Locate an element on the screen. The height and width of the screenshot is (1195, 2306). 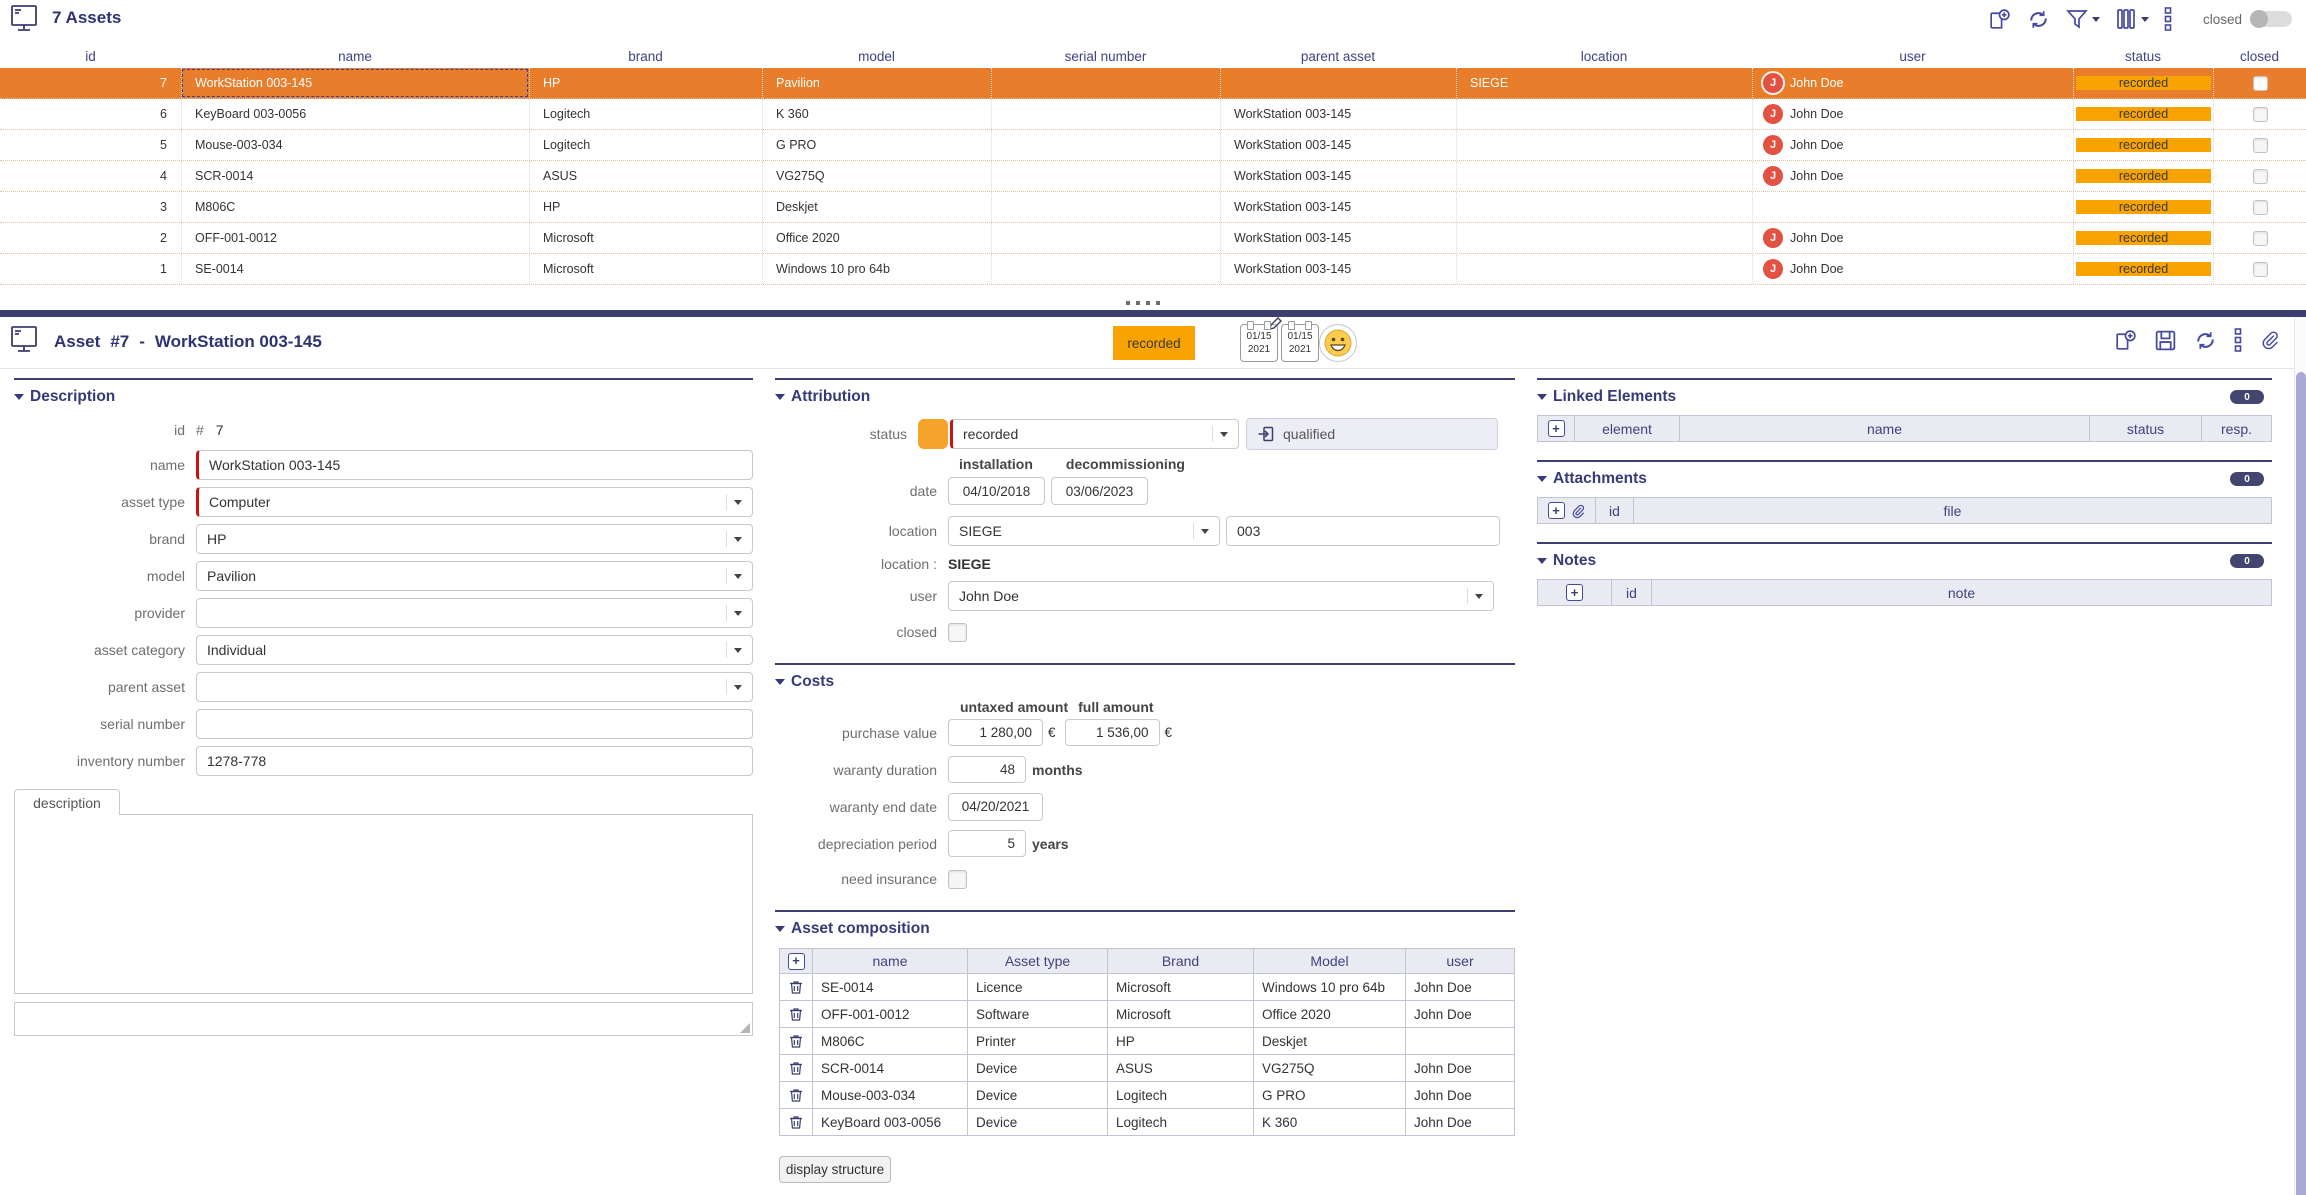
refresh-icon is located at coordinates (2205, 340).